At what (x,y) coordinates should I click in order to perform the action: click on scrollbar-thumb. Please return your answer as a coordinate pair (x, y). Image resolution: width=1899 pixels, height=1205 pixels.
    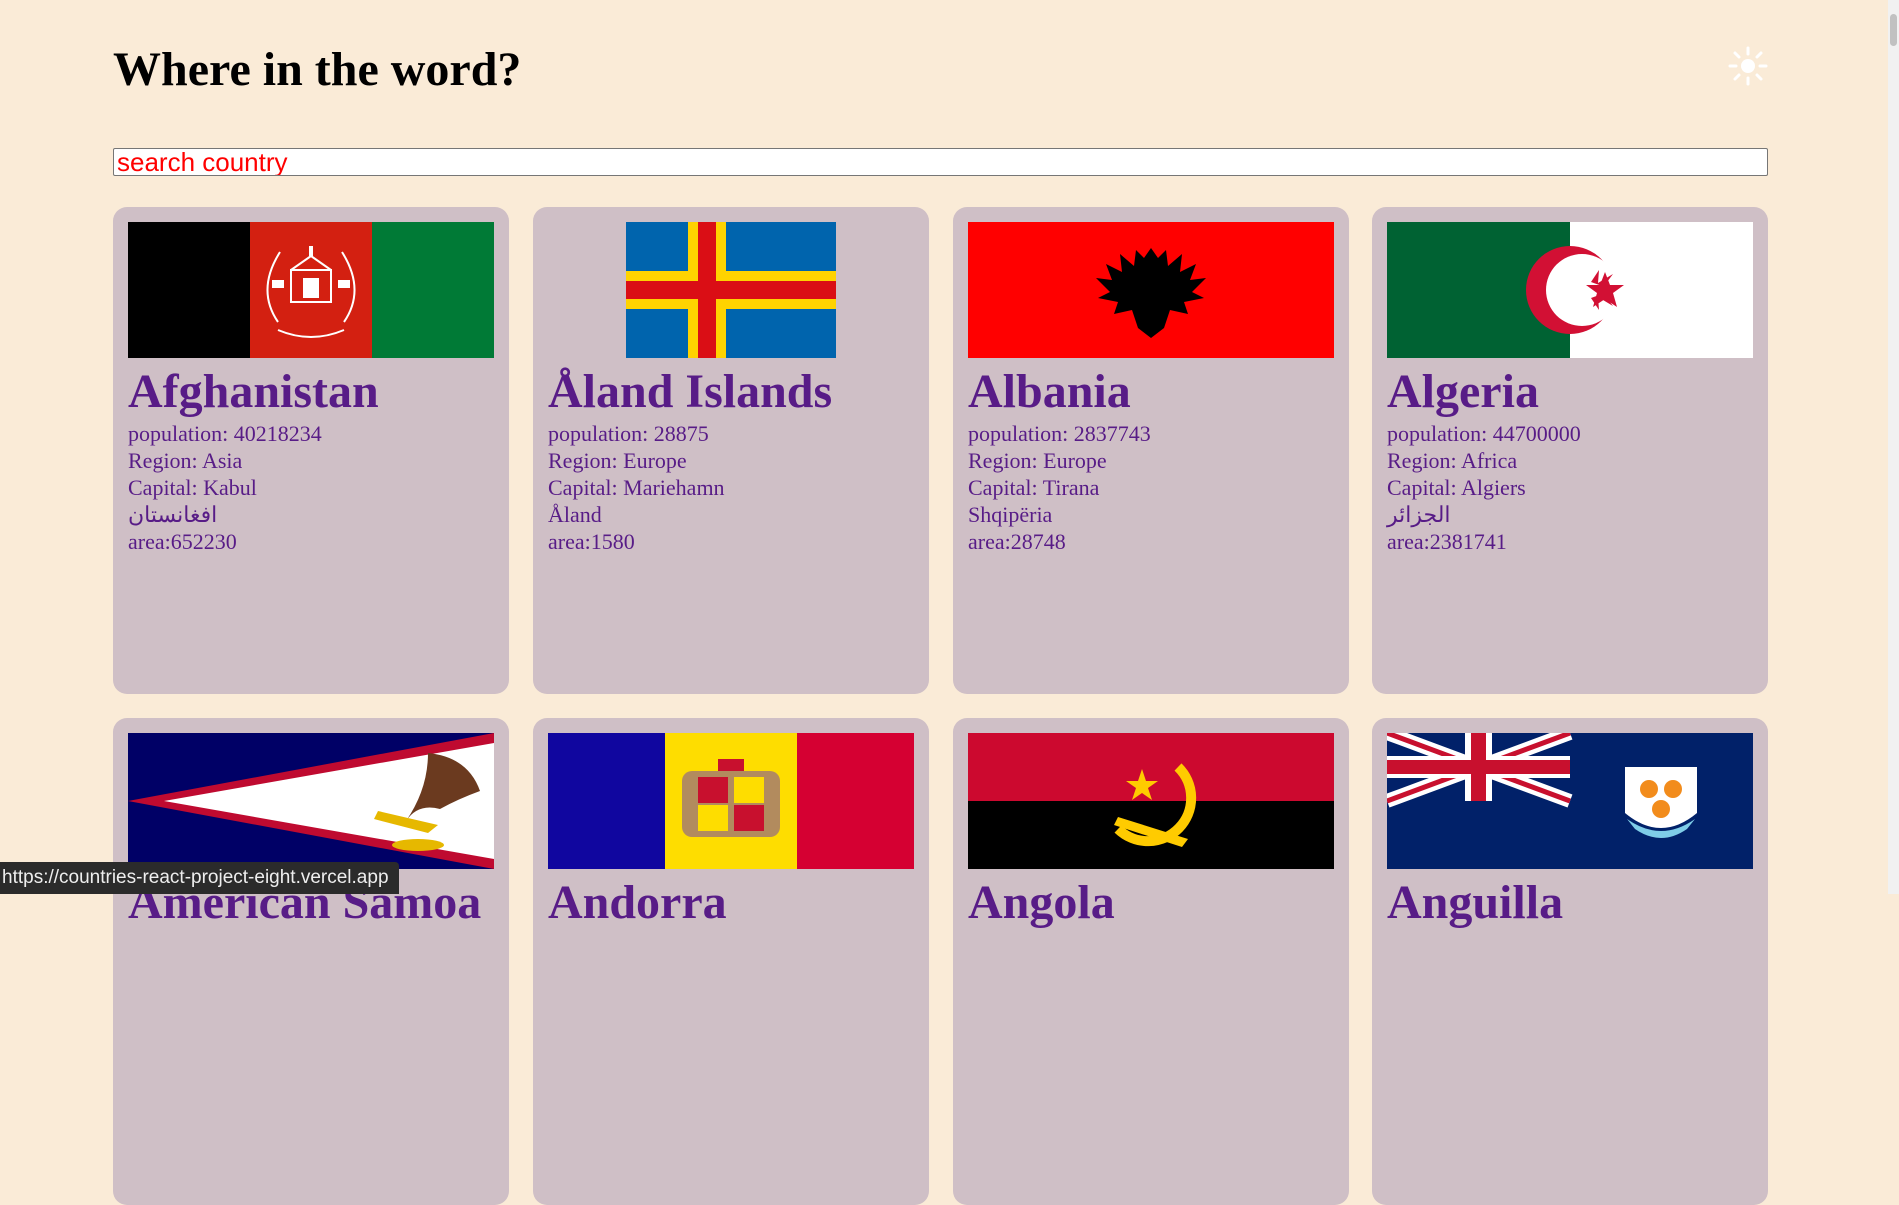
    Looking at the image, I should click on (1893, 30).